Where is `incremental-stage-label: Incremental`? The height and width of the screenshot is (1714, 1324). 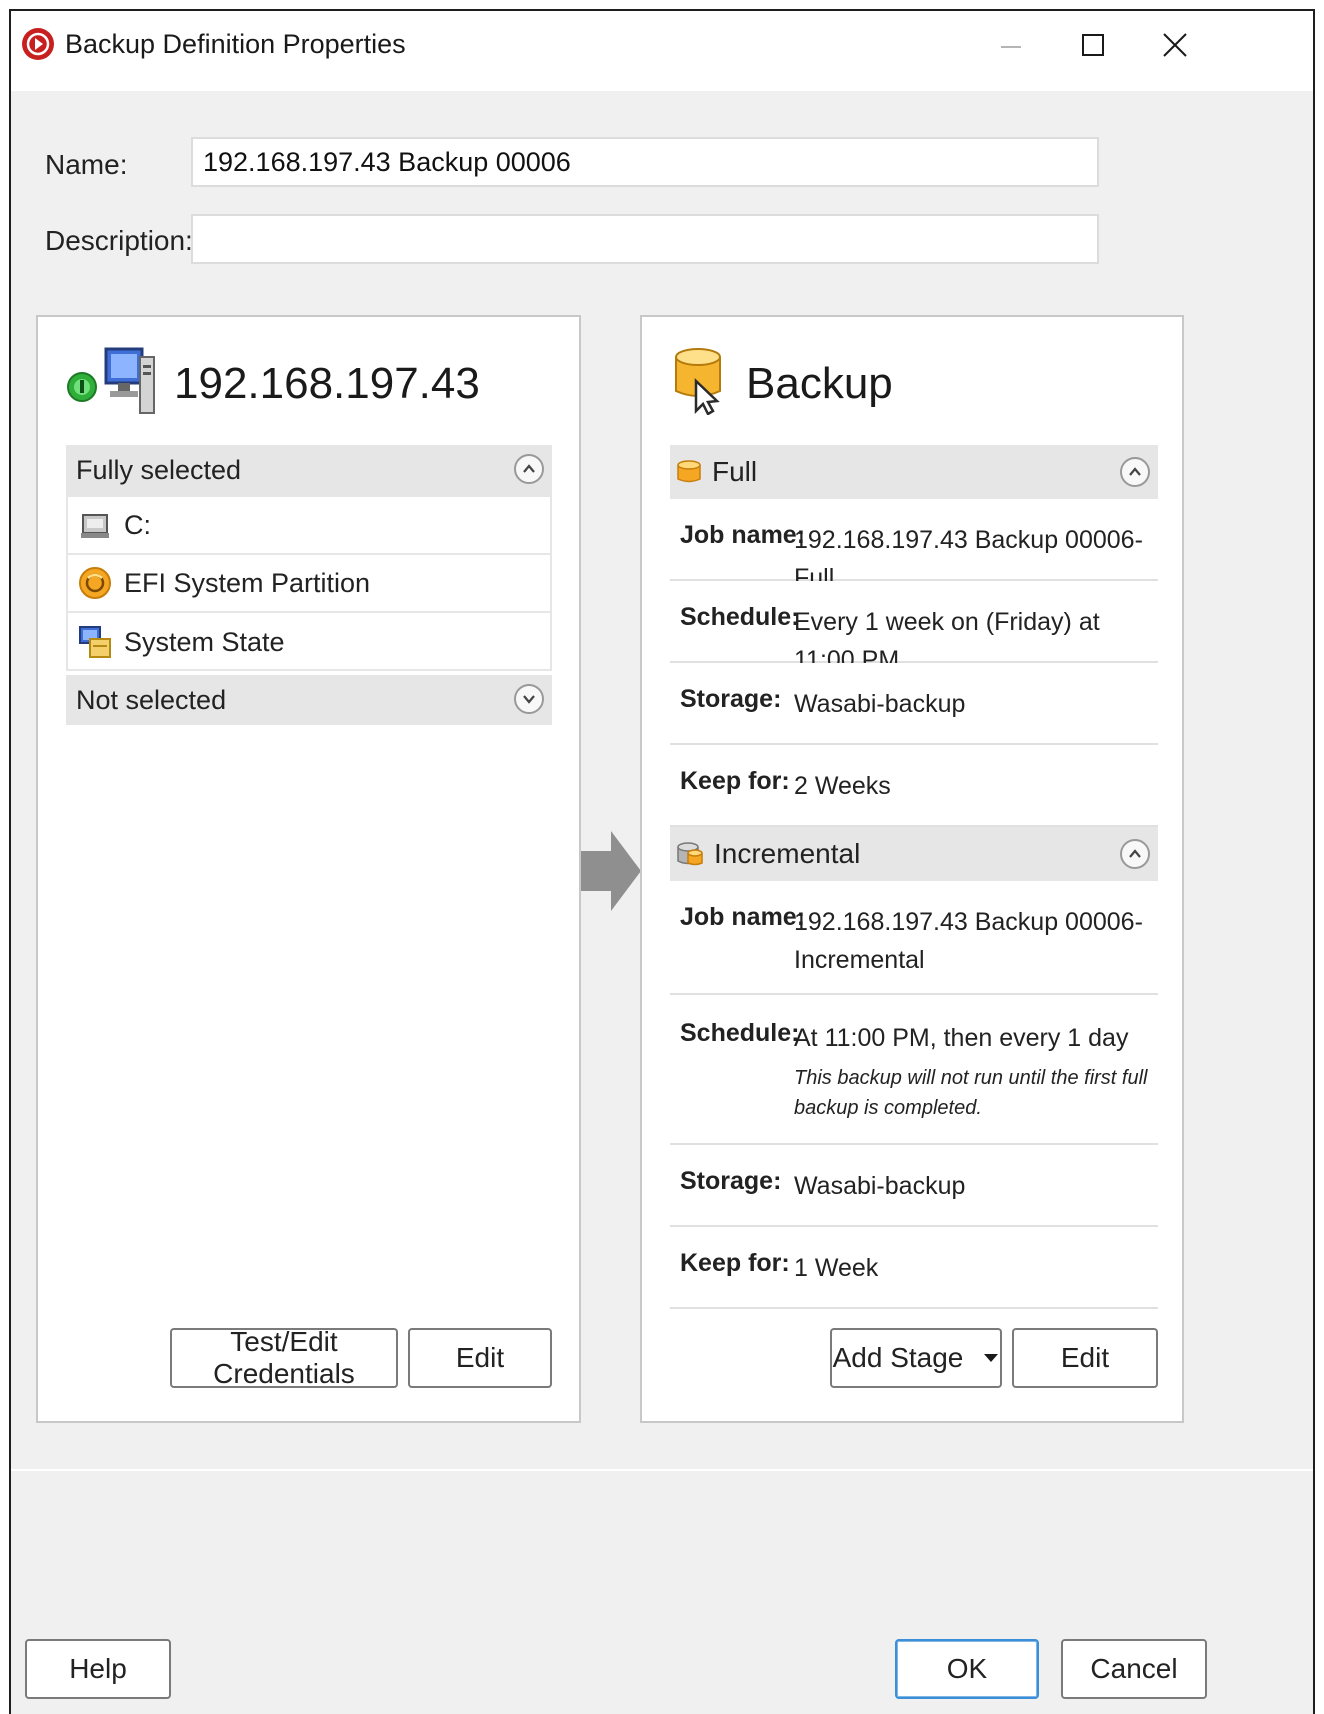 incremental-stage-label: Incremental is located at coordinates (787, 853).